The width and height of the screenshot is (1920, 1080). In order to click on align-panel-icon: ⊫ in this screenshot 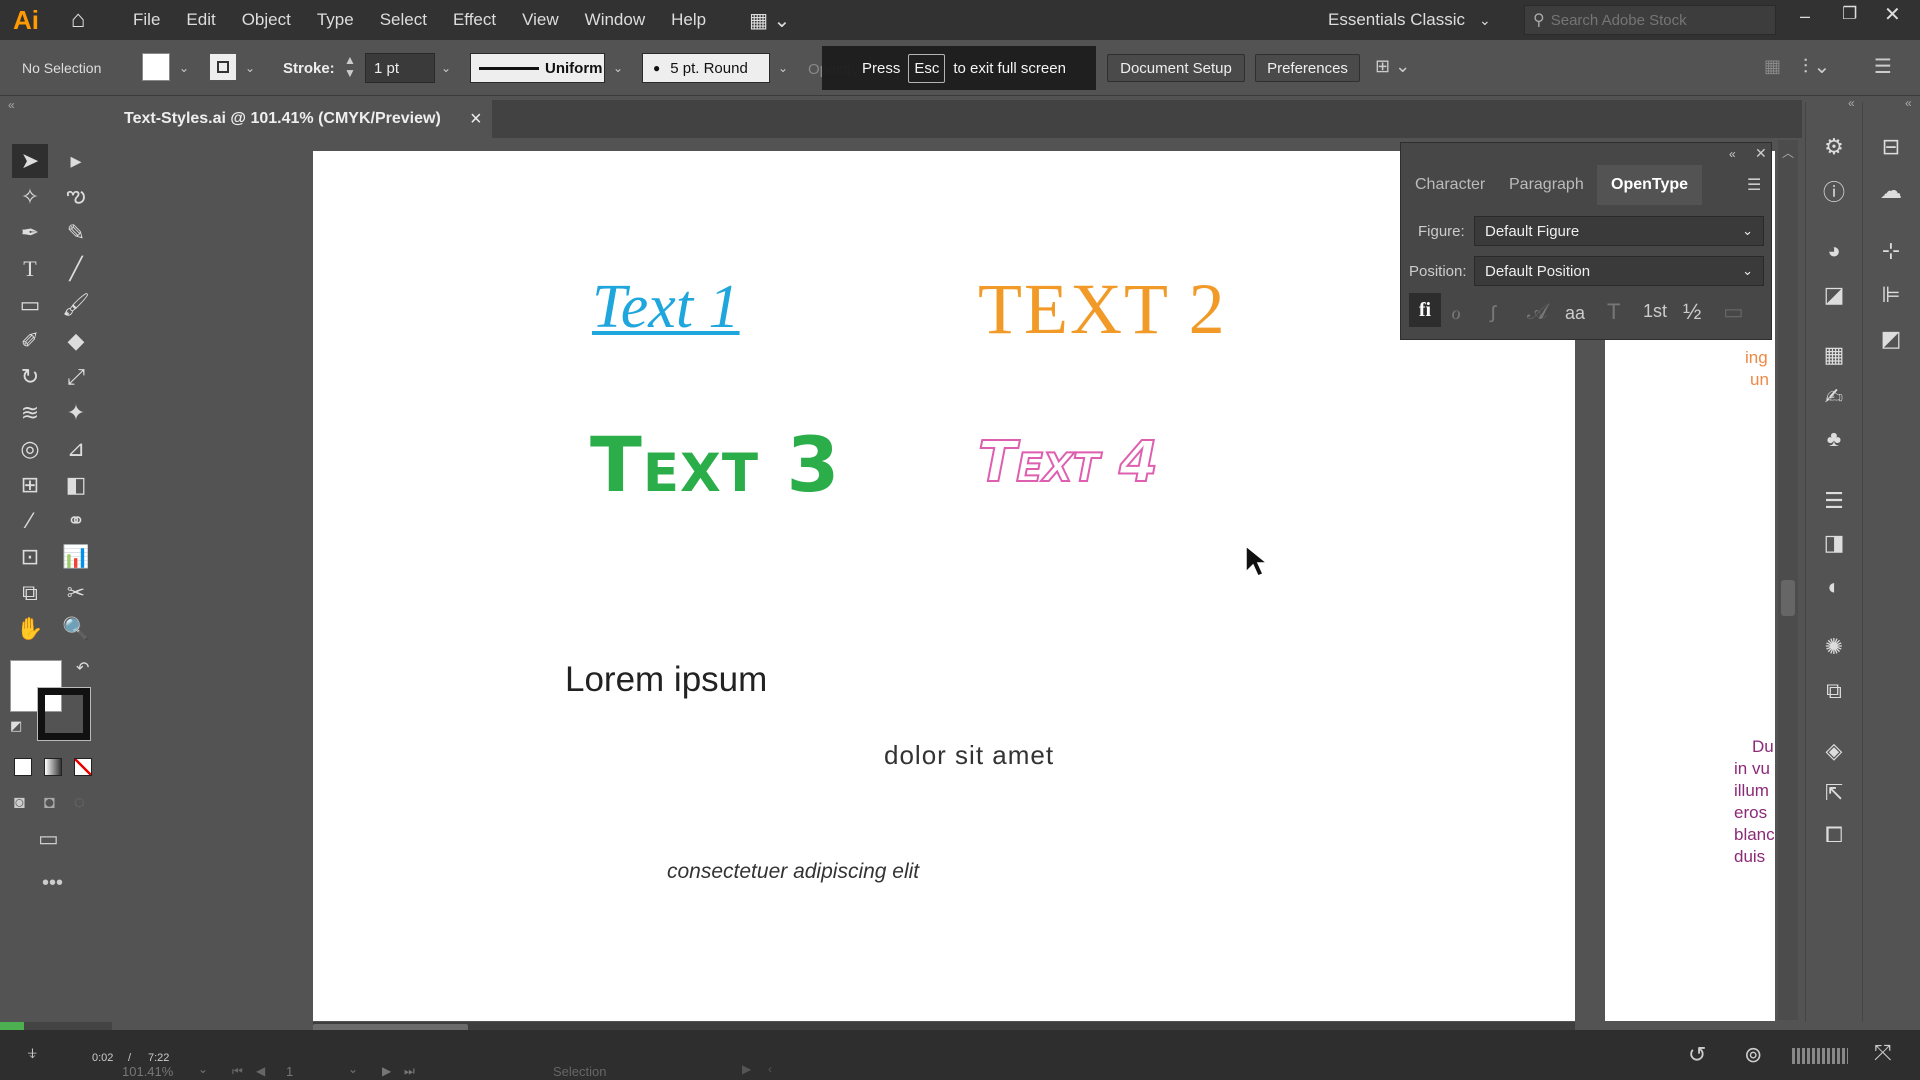, I will do `click(1891, 295)`.